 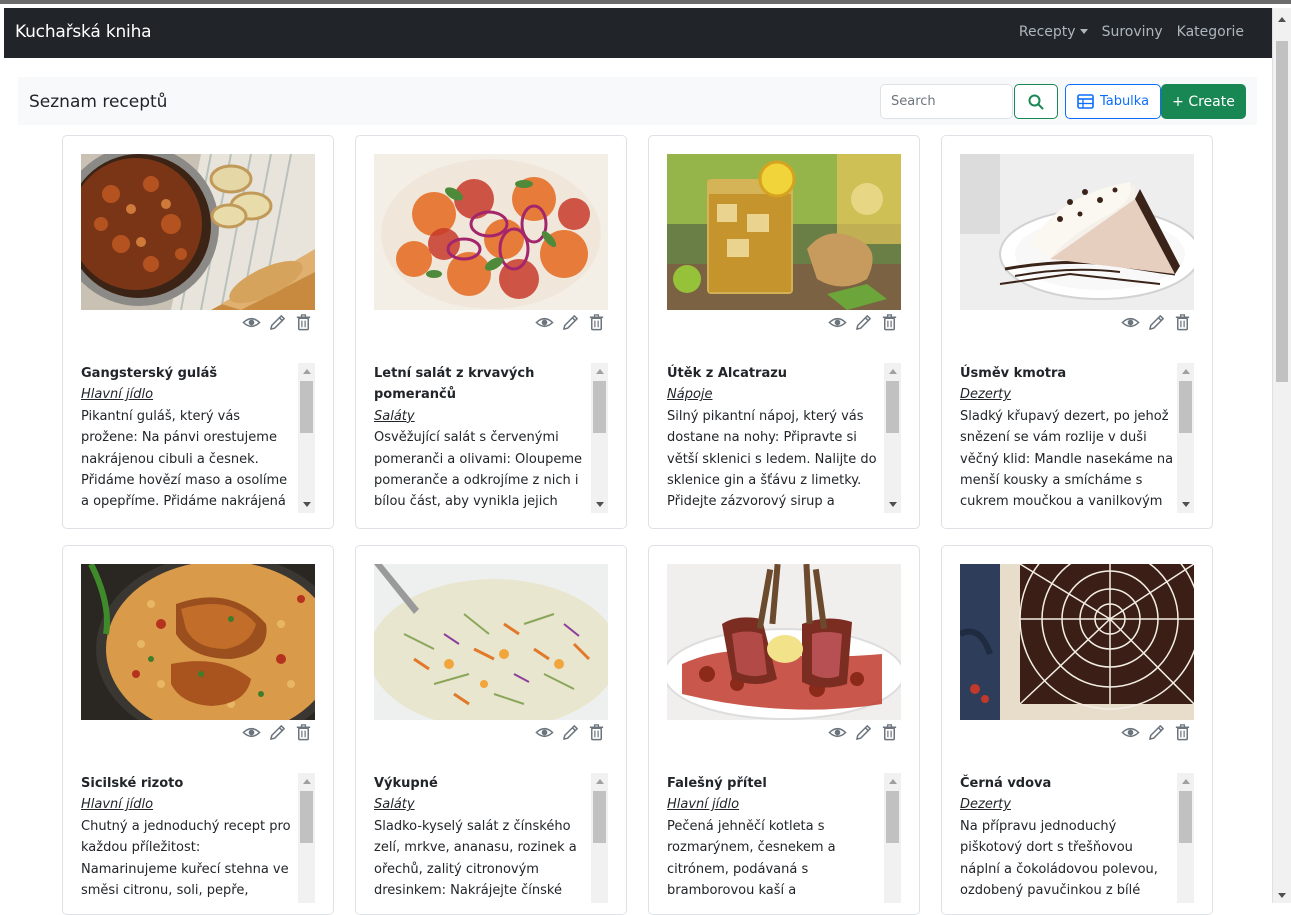 What do you see at coordinates (1281, 455) in the screenshot?
I see `page-scrollbar` at bounding box center [1281, 455].